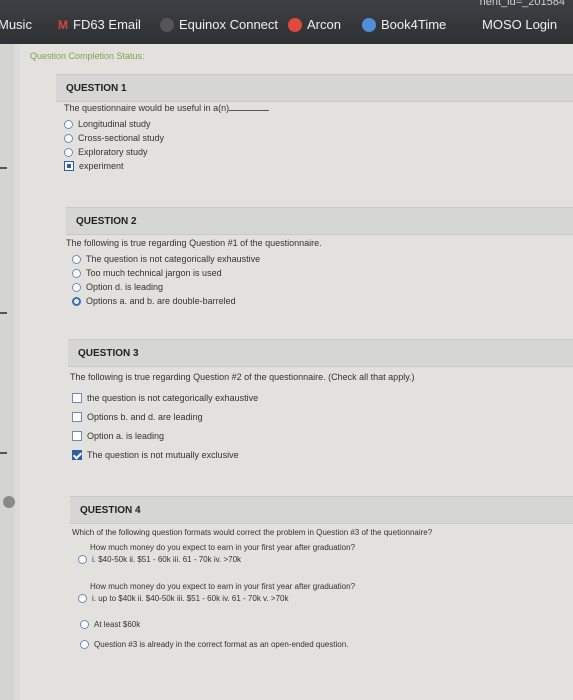 Image resolution: width=573 pixels, height=700 pixels. I want to click on option-label: experiment, so click(101, 166).